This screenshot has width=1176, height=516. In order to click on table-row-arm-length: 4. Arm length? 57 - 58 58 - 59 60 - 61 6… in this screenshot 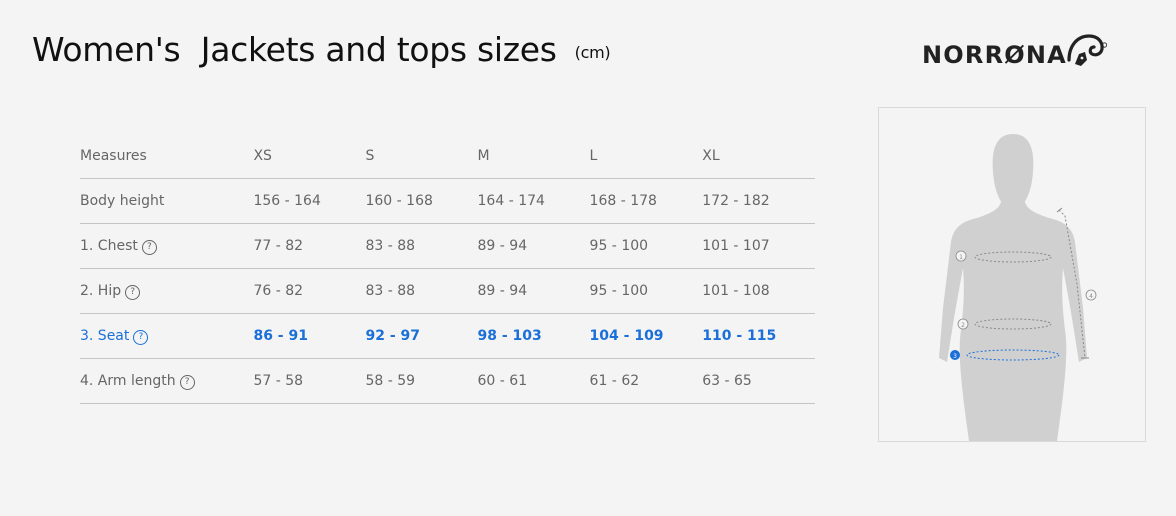, I will do `click(447, 381)`.